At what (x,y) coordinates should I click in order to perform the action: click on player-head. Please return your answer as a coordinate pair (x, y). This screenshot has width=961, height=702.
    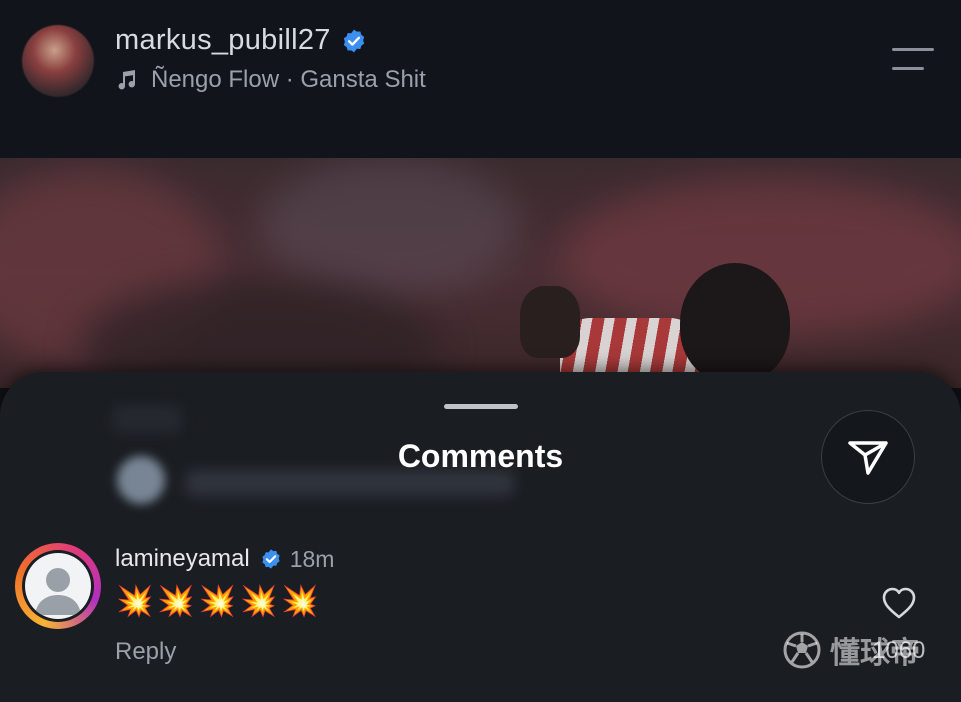
    Looking at the image, I should click on (735, 323).